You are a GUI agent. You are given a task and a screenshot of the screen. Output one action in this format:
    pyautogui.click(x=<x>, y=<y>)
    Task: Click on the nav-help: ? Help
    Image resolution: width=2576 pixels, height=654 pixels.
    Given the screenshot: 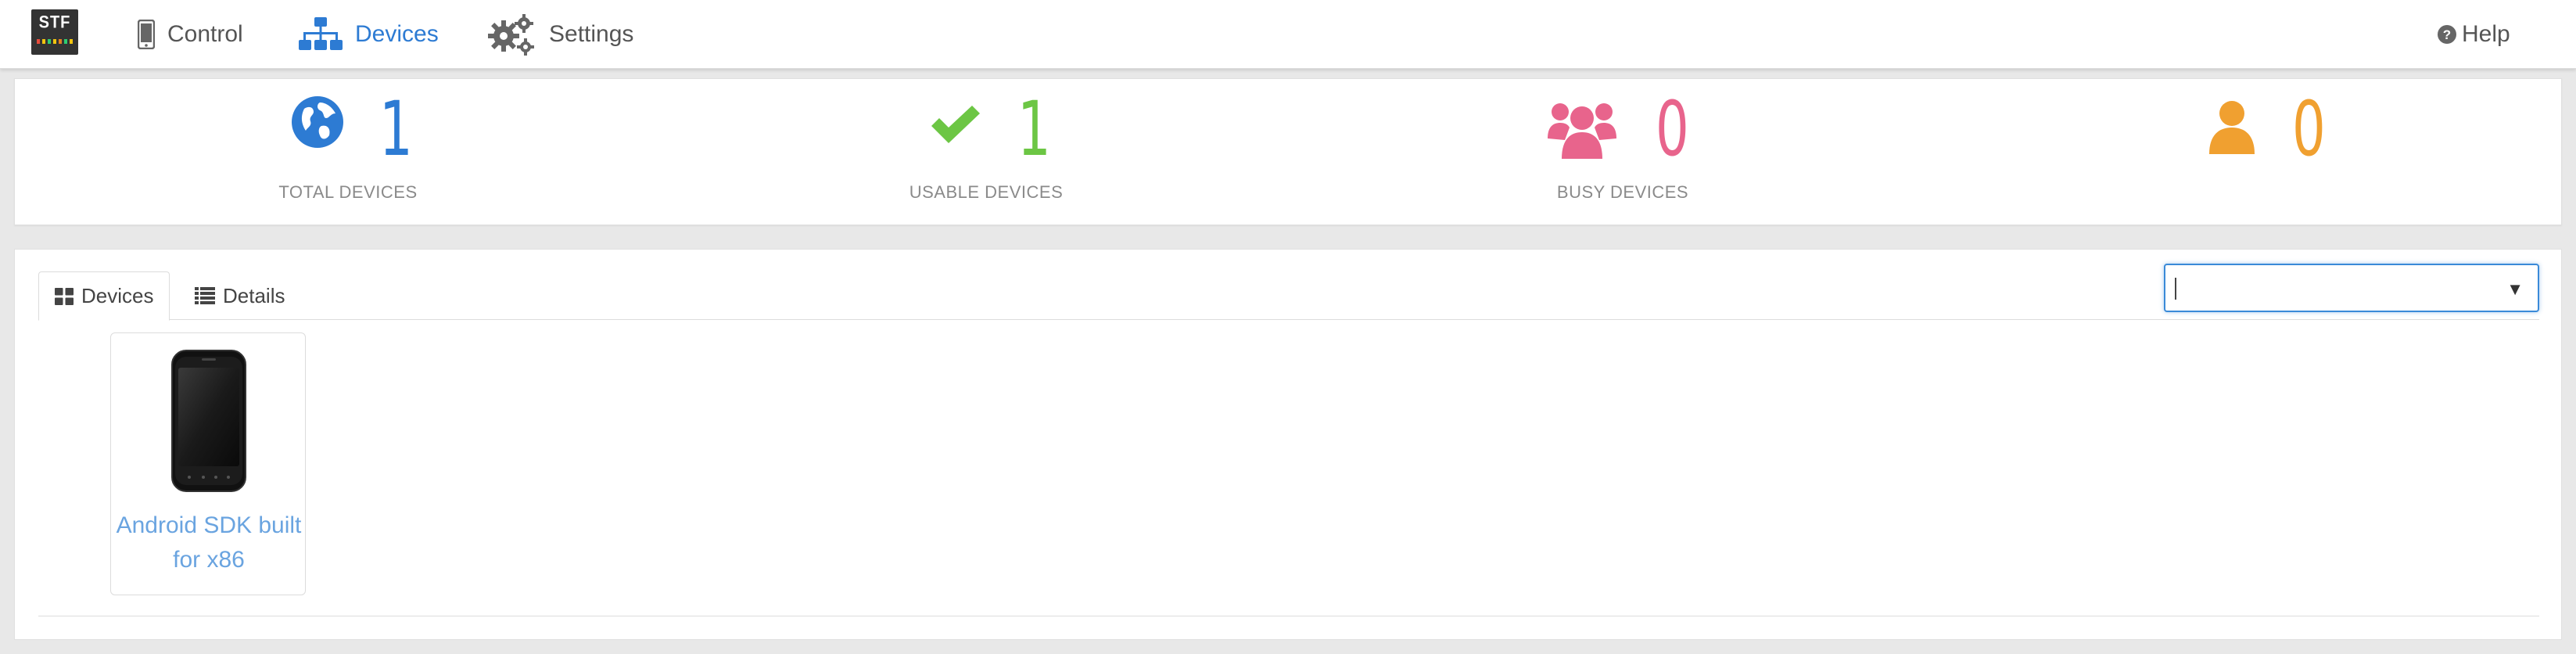 What is the action you would take?
    pyautogui.click(x=2473, y=34)
    